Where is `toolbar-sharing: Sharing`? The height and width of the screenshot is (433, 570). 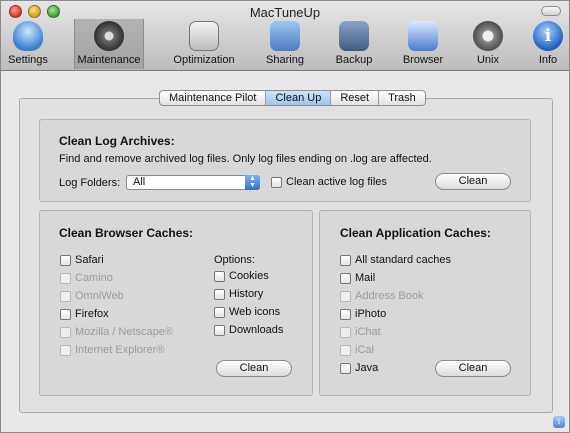 toolbar-sharing: Sharing is located at coordinates (285, 44).